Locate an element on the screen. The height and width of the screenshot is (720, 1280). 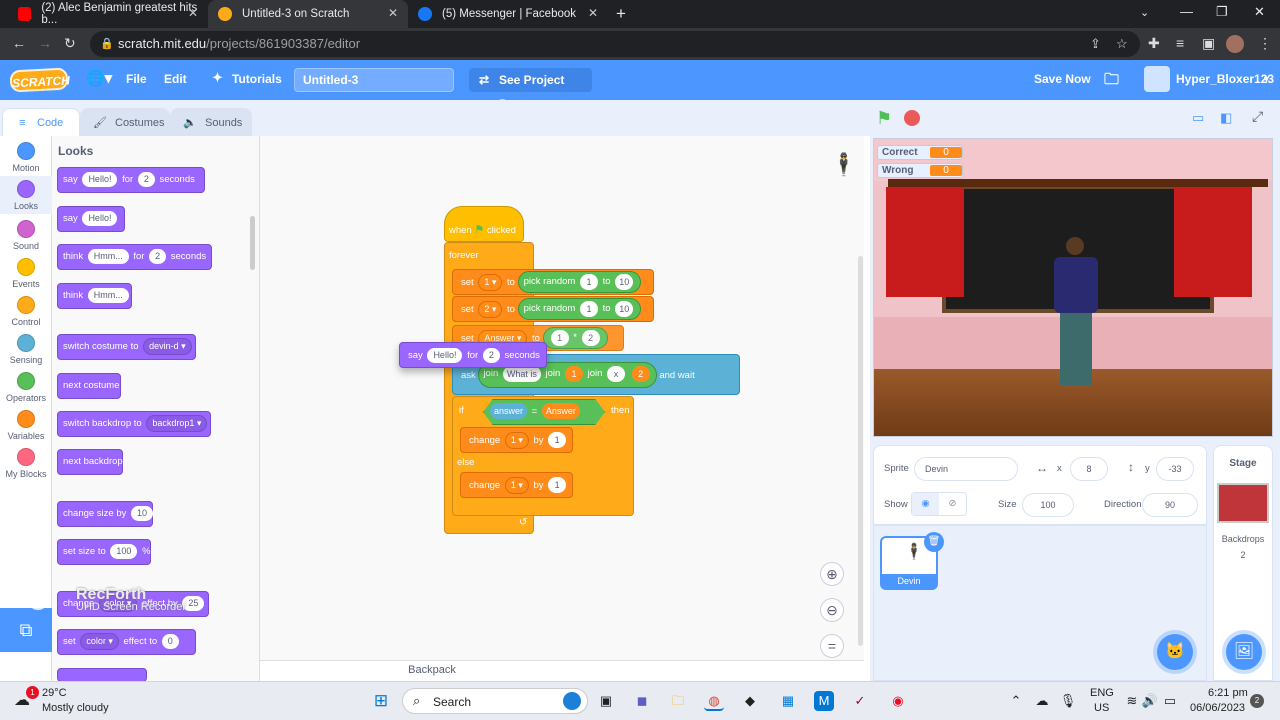
zoom-in-button: ⊕ is located at coordinates (832, 574).